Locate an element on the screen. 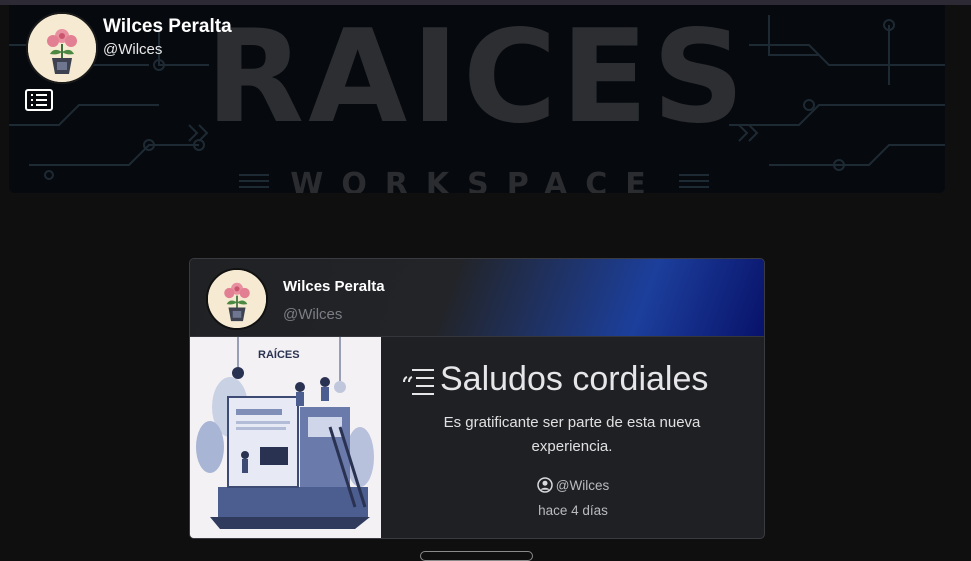 This screenshot has width=971, height=561. post-title-text: Saludos cordiales is located at coordinates (574, 379).